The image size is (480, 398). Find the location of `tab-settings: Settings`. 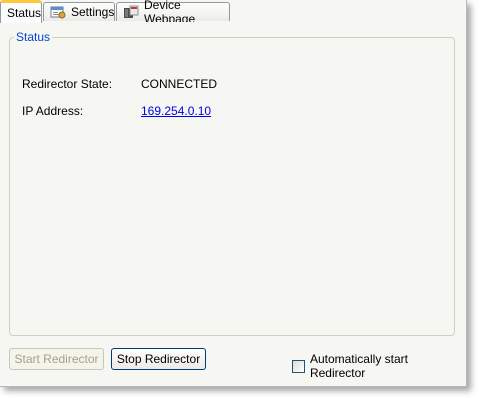

tab-settings: Settings is located at coordinates (79, 11).